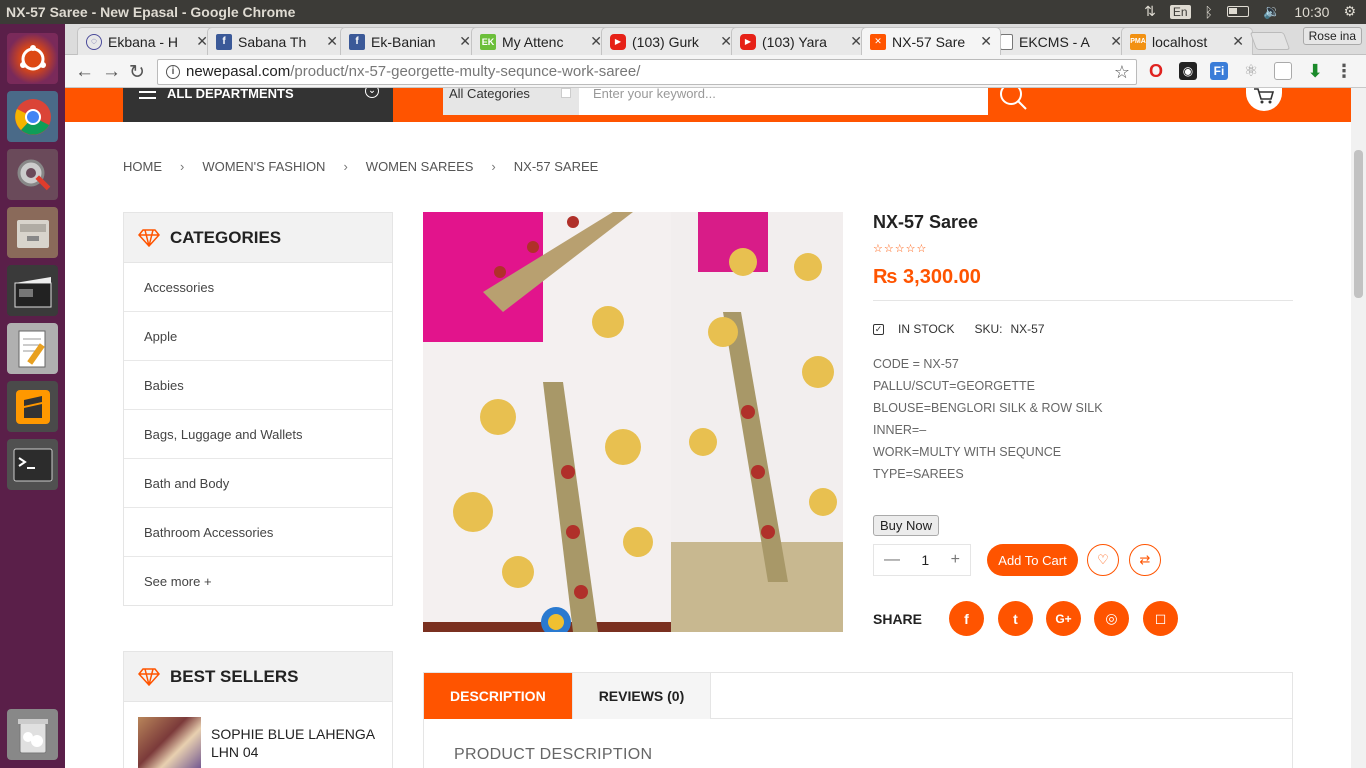 The image size is (1366, 768). I want to click on window-extension-icon, so click(1283, 71).